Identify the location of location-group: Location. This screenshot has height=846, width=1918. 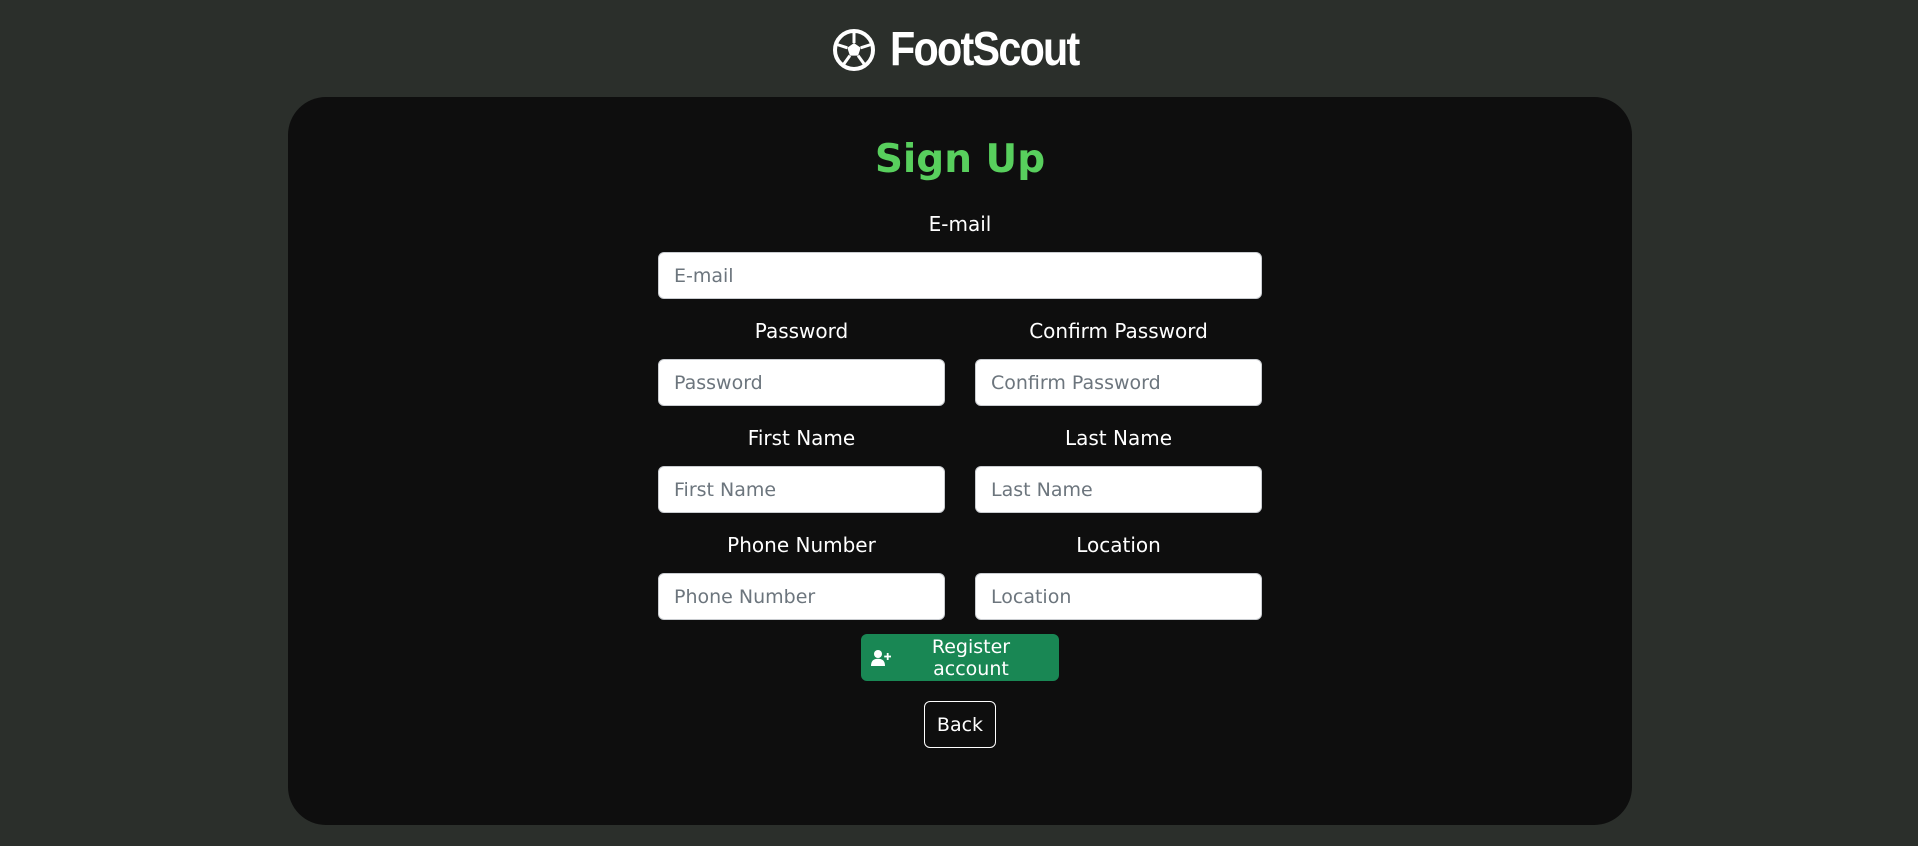
(1118, 575).